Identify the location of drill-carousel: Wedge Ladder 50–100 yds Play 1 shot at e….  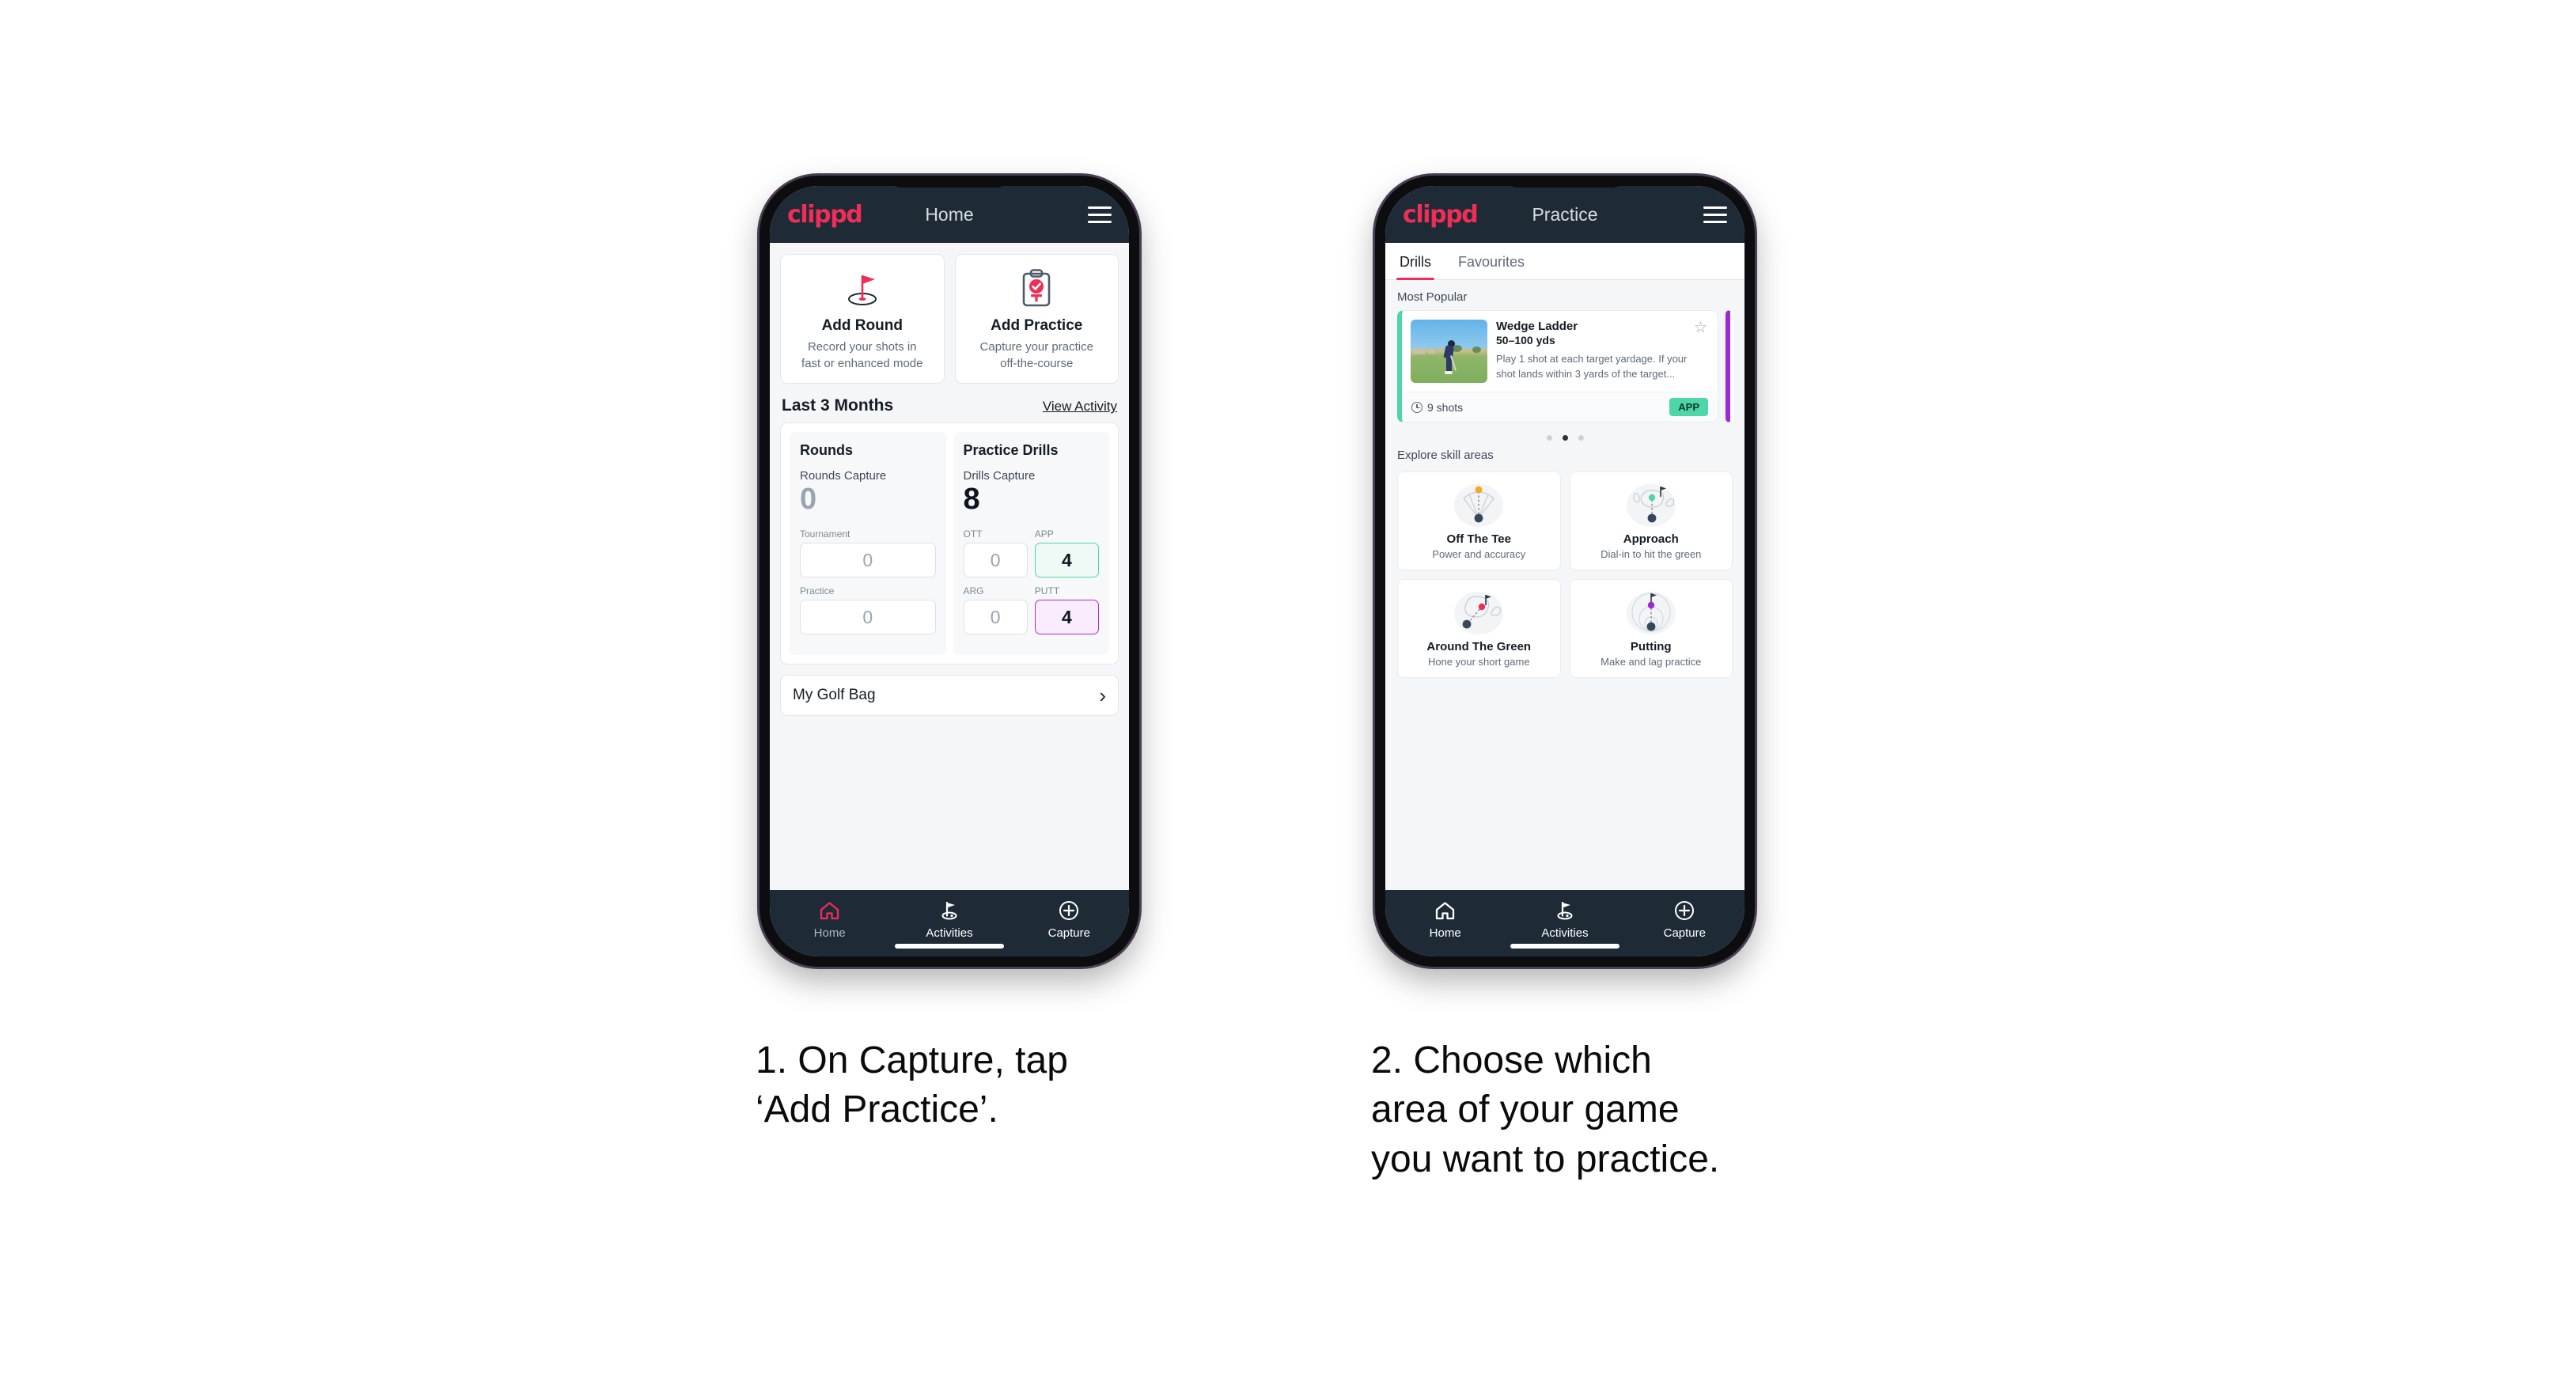
(1564, 366).